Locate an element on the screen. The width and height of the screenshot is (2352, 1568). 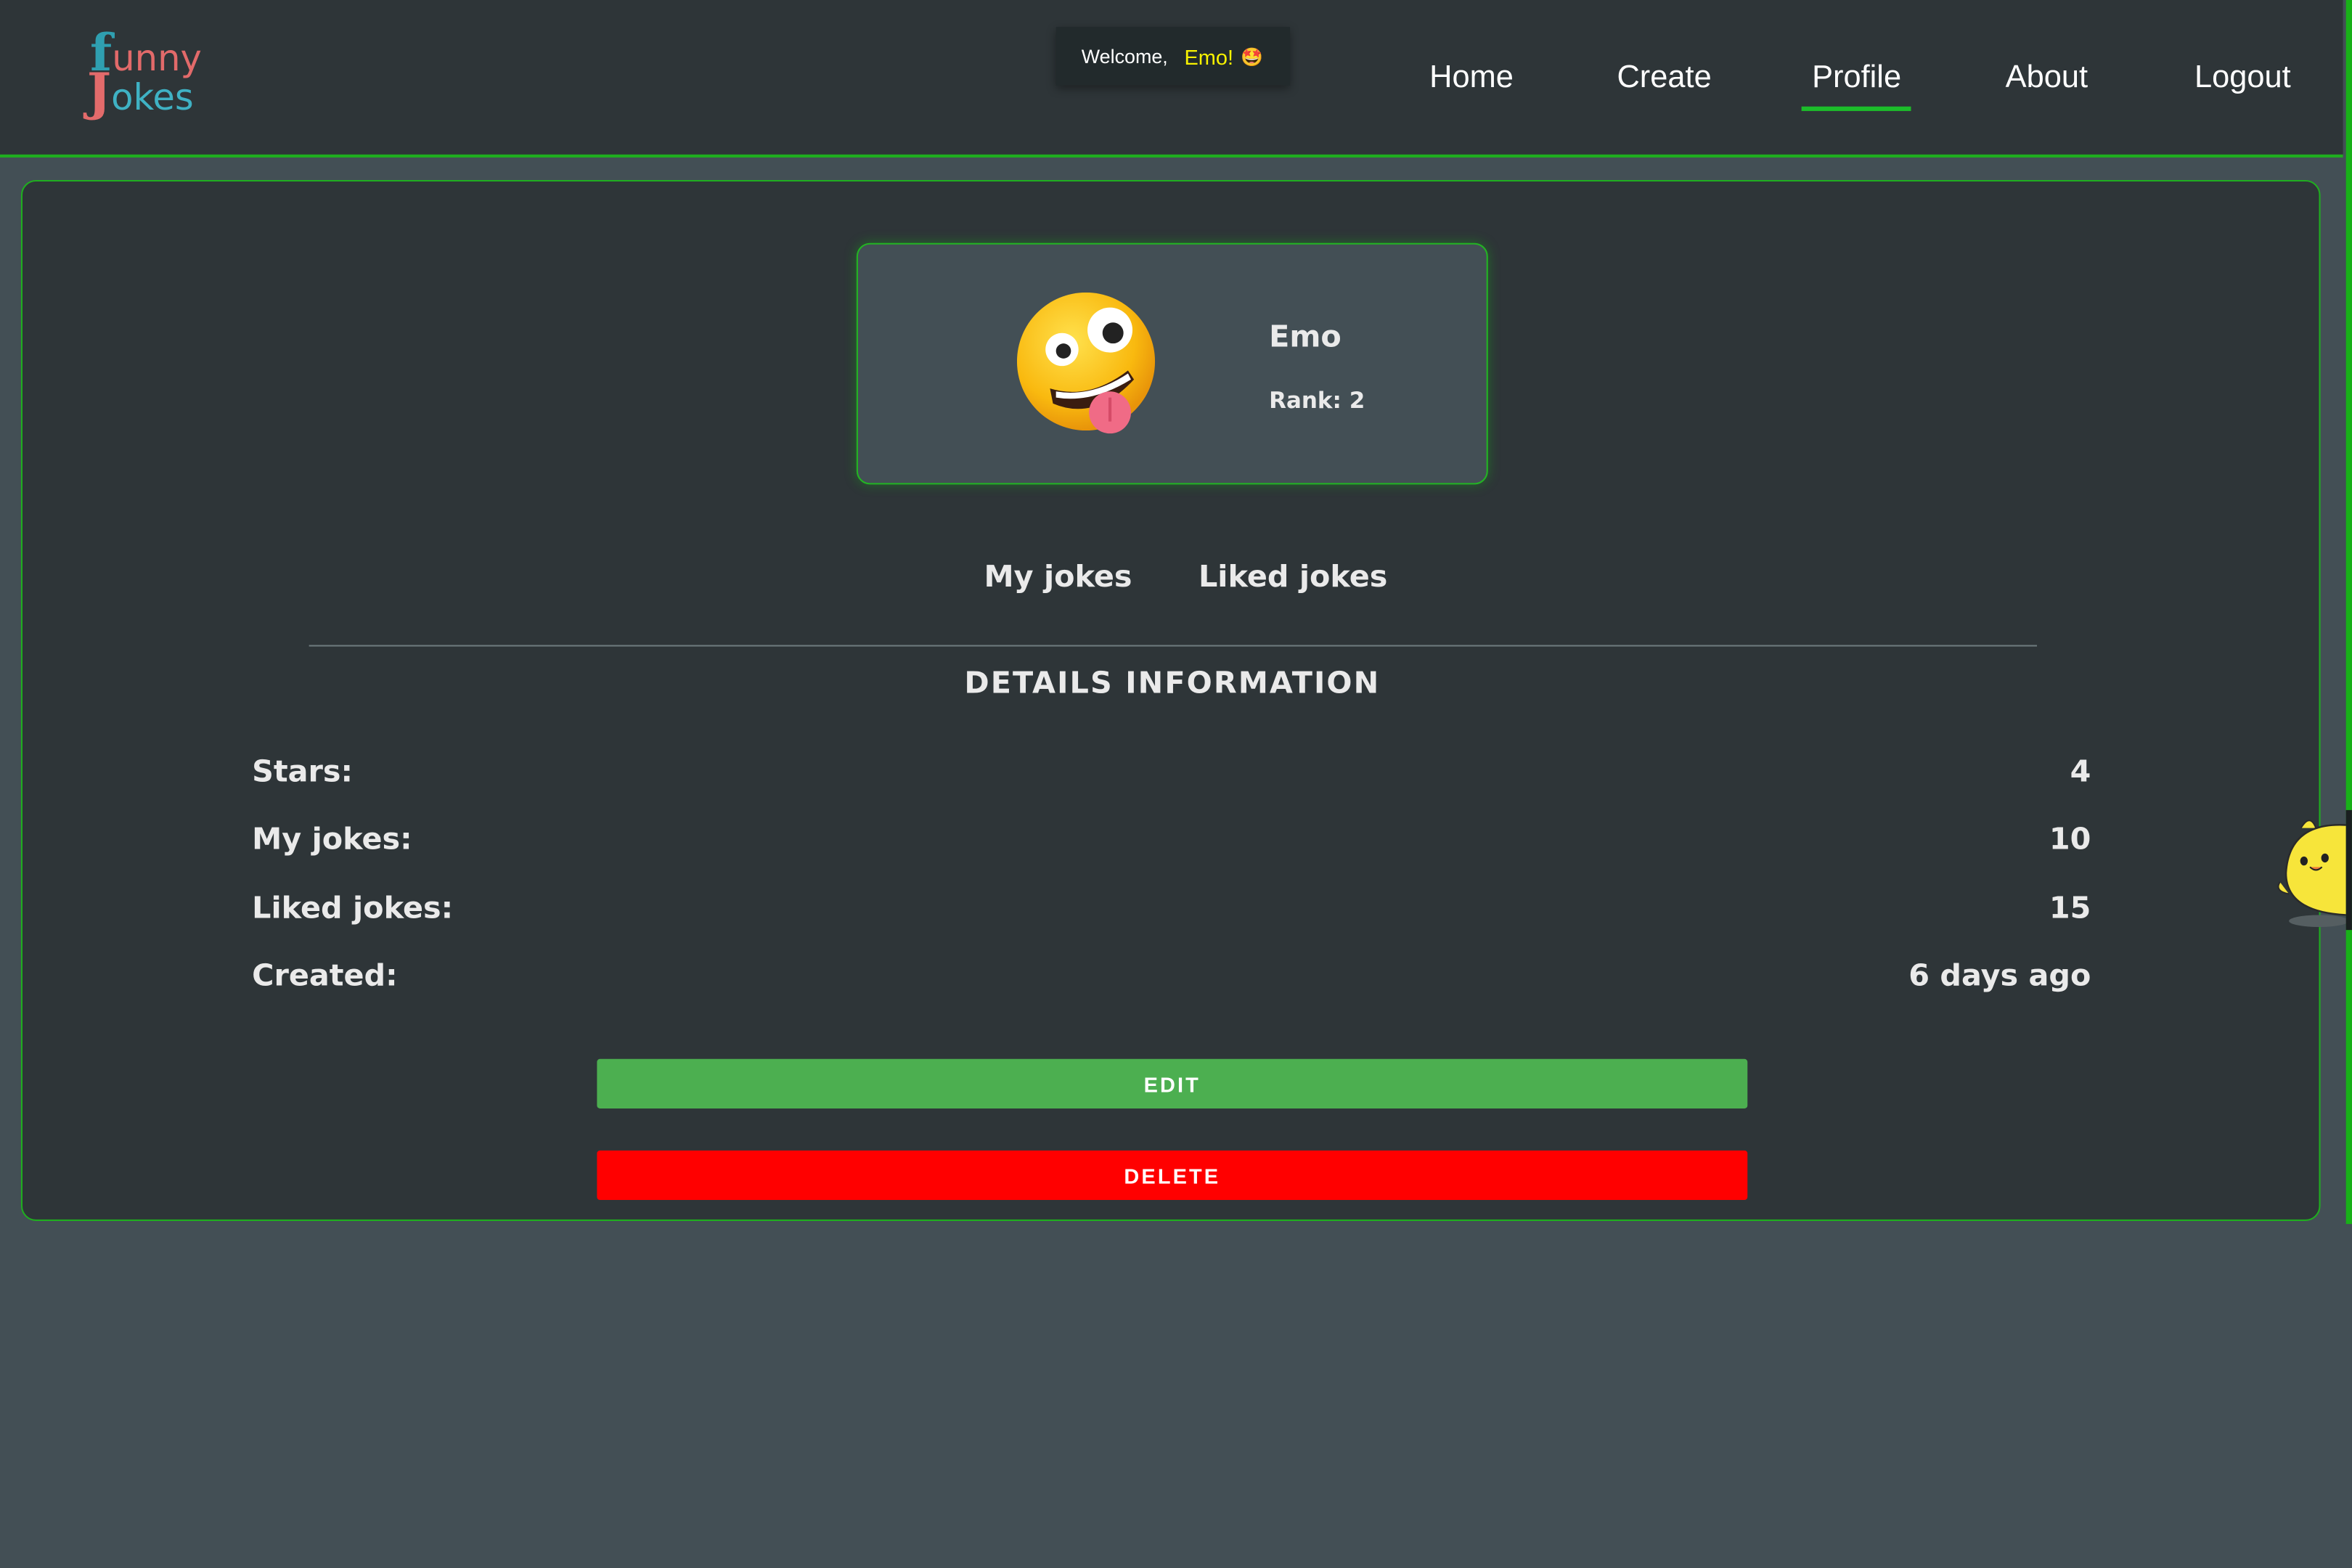
right-edge-accent is located at coordinates (2349, 612).